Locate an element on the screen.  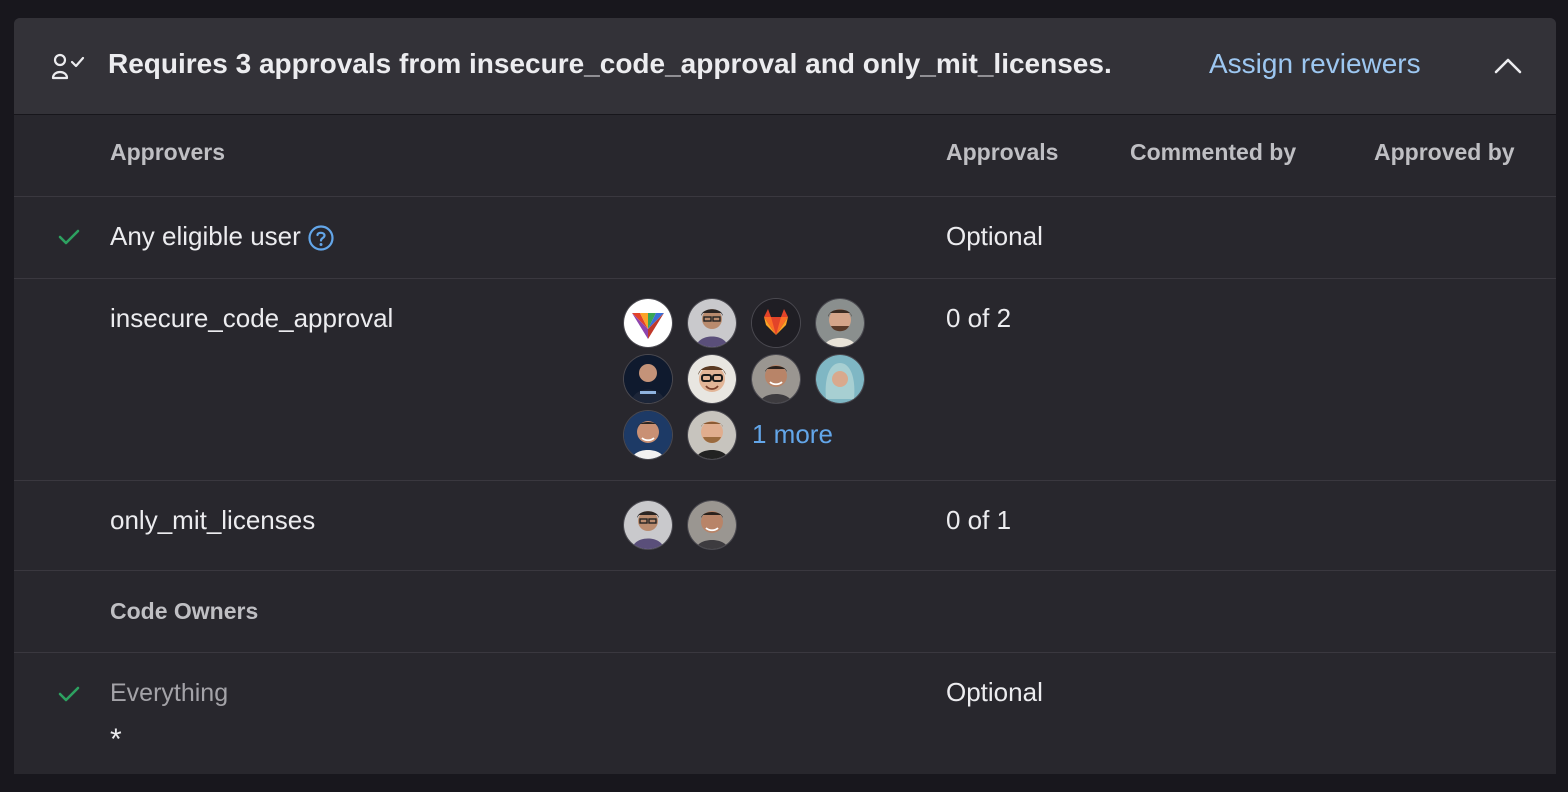
approvals-status: 0 of 2 is located at coordinates (979, 318).